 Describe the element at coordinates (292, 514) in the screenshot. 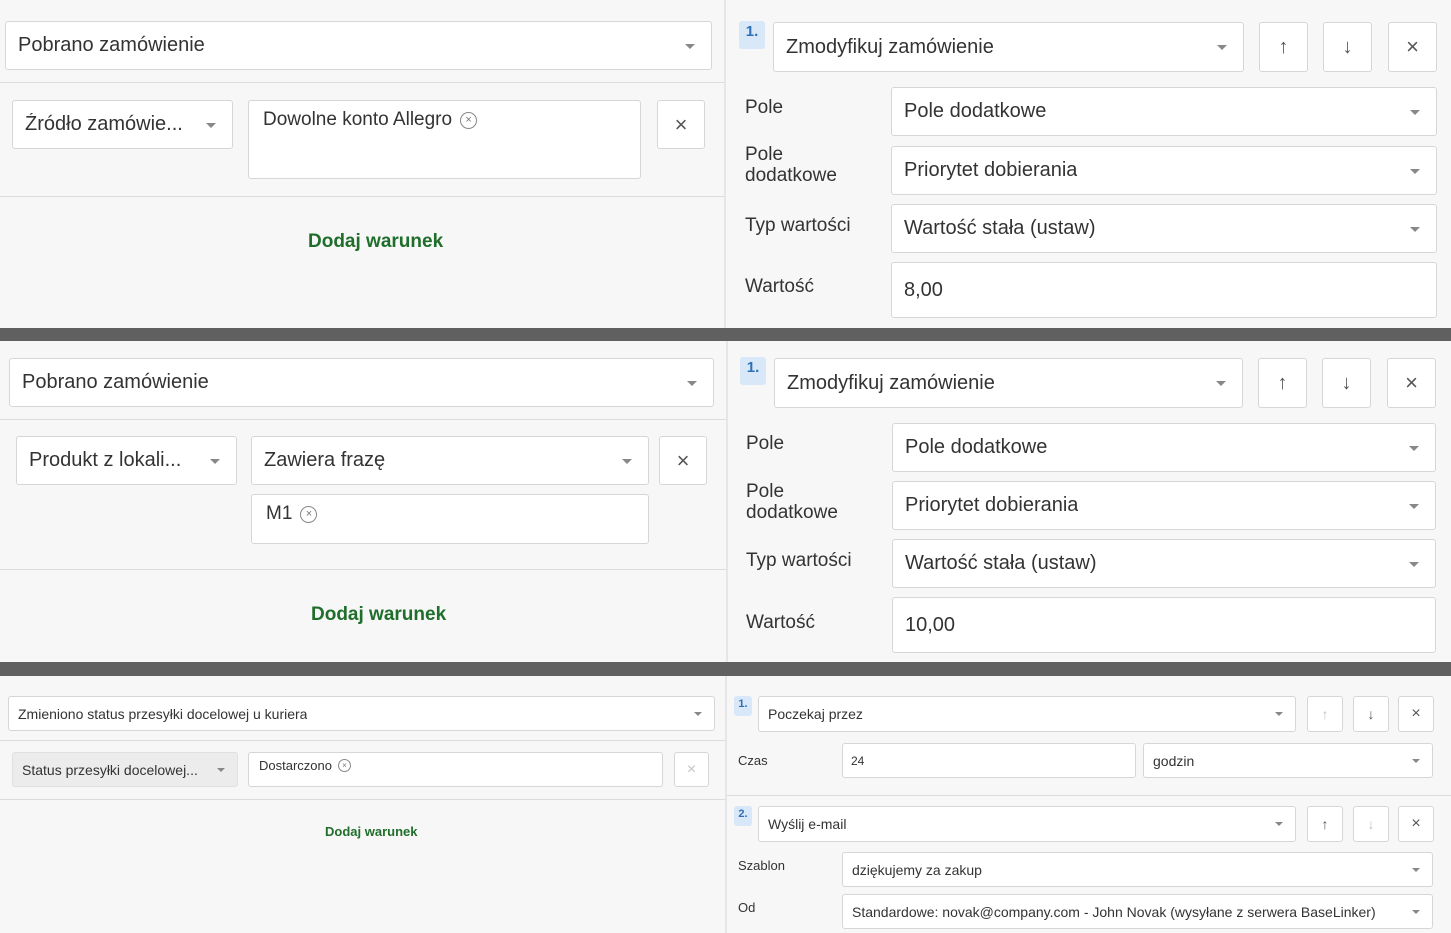

I see `value-tag: M1 ×` at that location.